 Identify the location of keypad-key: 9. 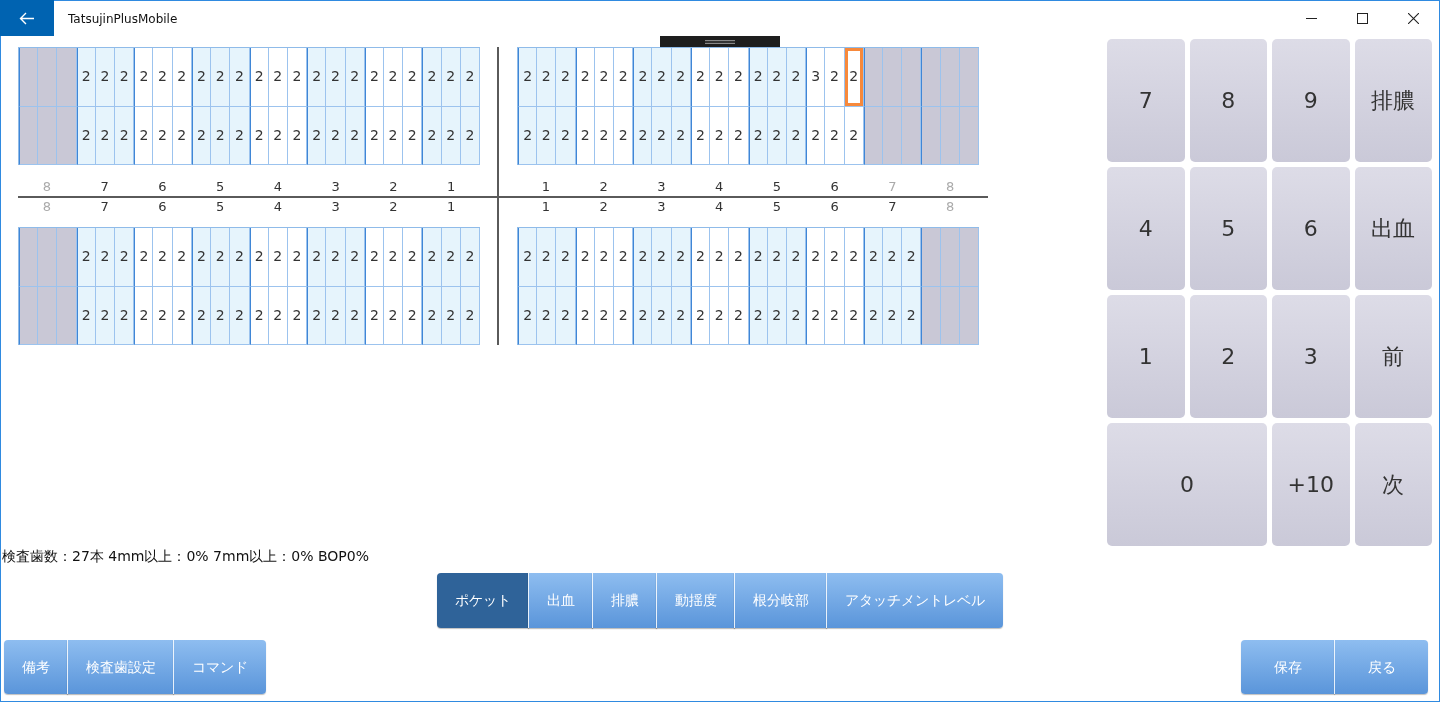
(1311, 100).